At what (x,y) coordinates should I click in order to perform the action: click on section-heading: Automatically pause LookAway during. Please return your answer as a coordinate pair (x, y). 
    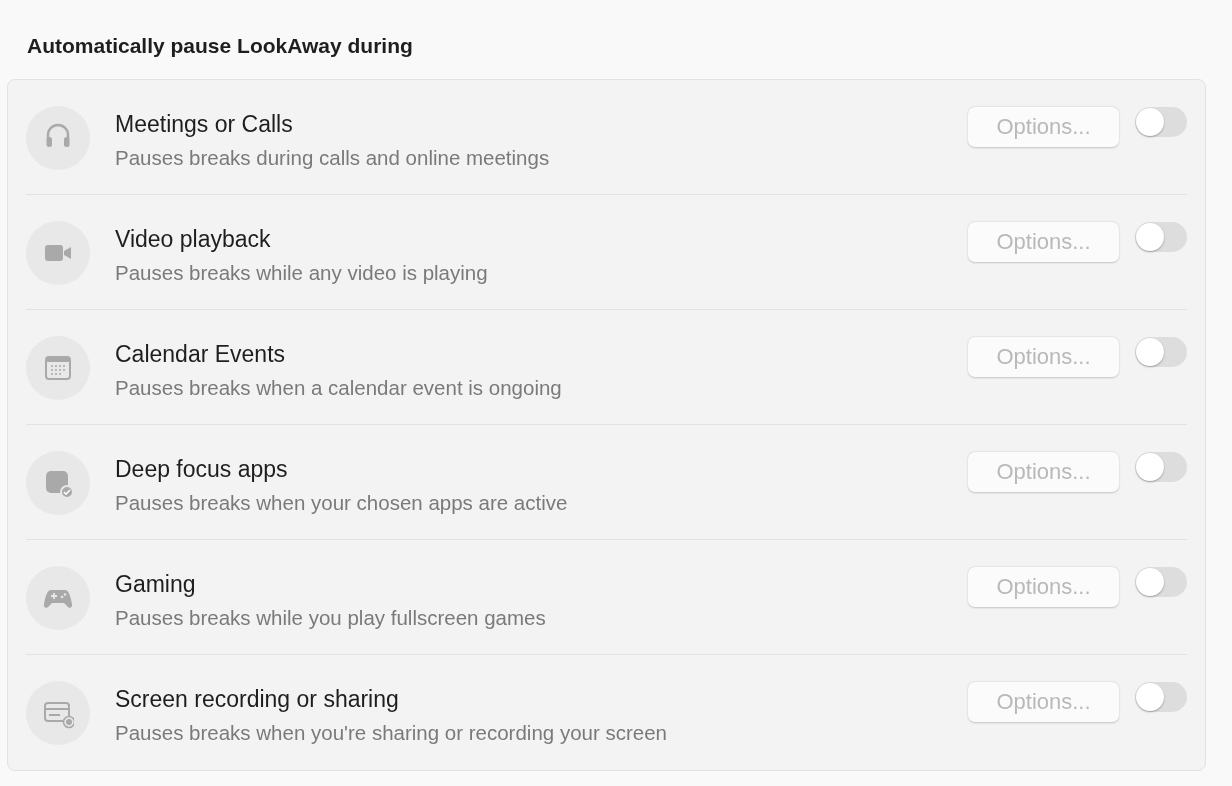
    Looking at the image, I should click on (220, 46).